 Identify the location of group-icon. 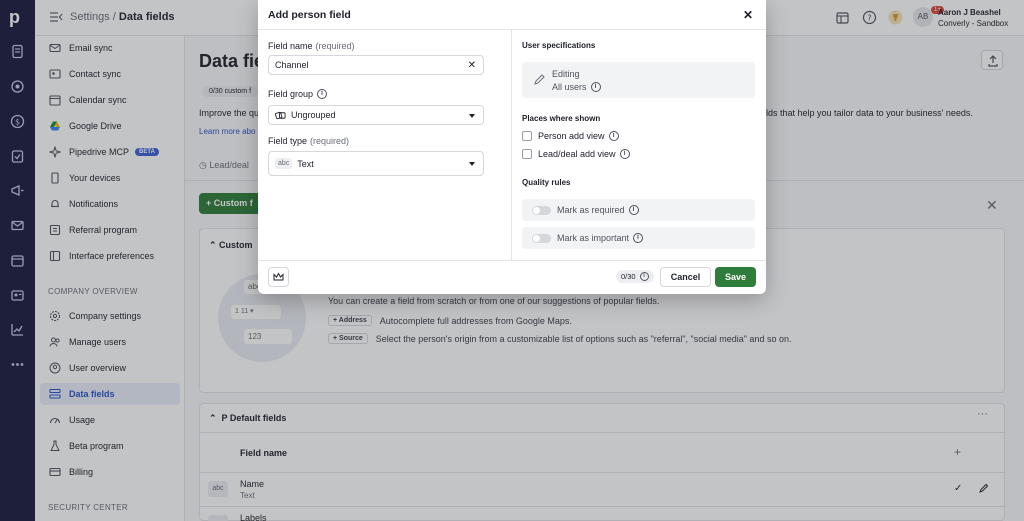
(280, 115).